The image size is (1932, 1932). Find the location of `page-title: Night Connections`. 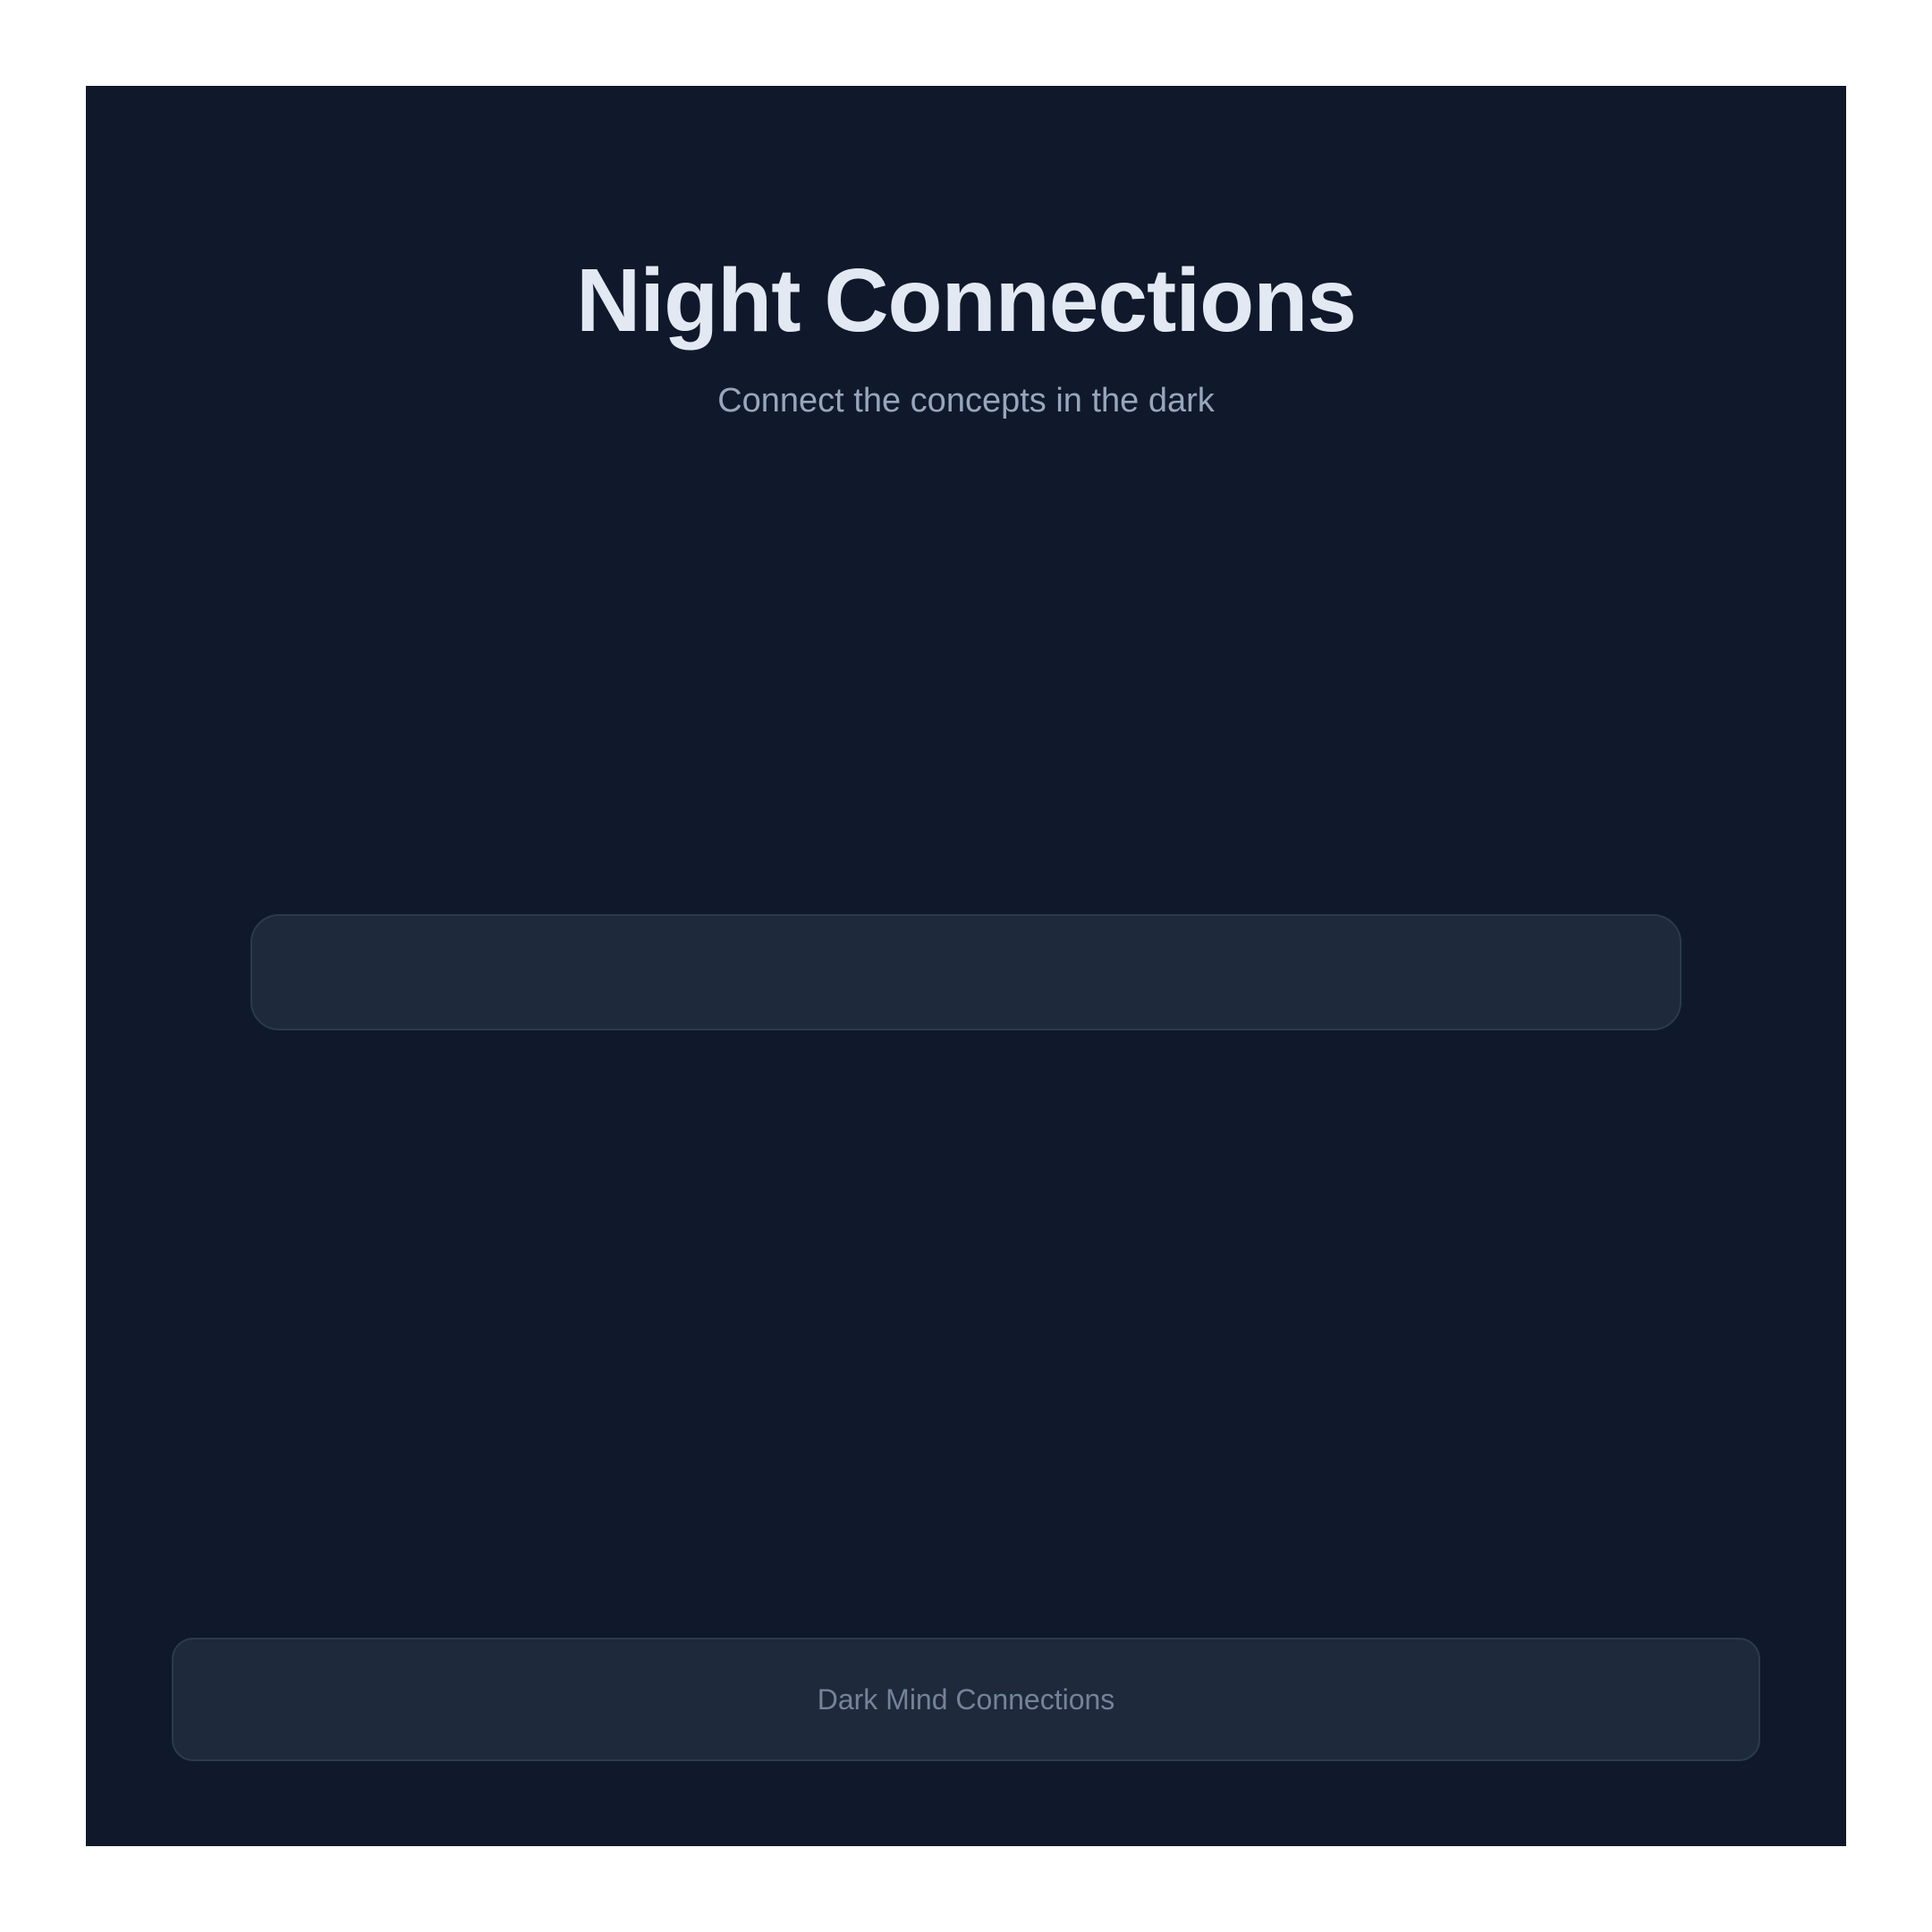

page-title: Night Connections is located at coordinates (966, 300).